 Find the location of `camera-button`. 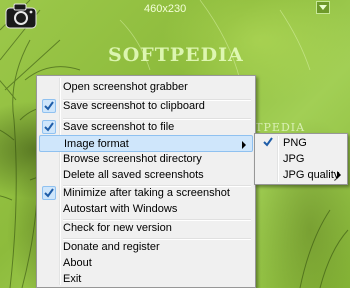

camera-button is located at coordinates (21, 16).